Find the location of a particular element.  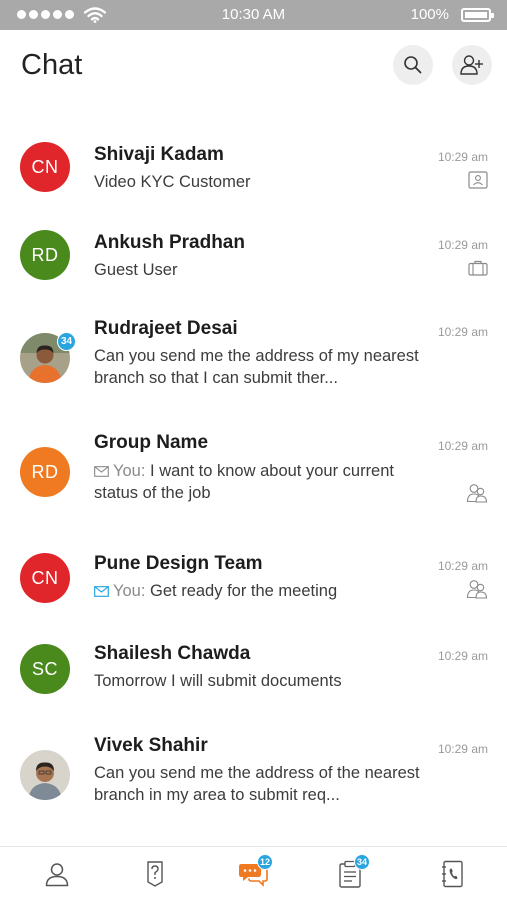

page-title: Chat is located at coordinates (52, 65).